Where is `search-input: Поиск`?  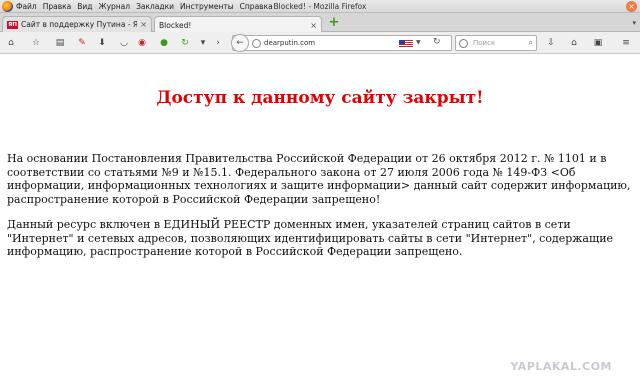 search-input: Поиск is located at coordinates (484, 43).